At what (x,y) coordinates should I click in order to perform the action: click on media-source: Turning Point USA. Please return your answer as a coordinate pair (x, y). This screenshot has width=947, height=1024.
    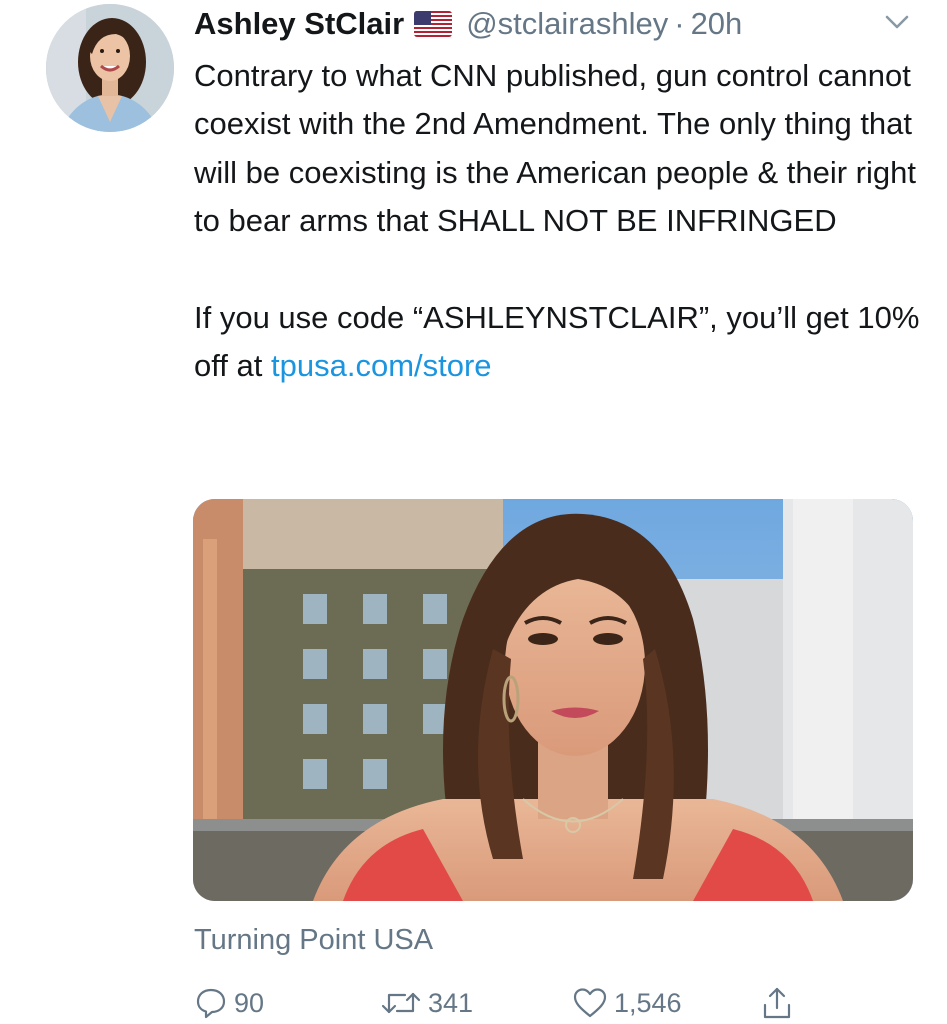
    Looking at the image, I should click on (313, 940).